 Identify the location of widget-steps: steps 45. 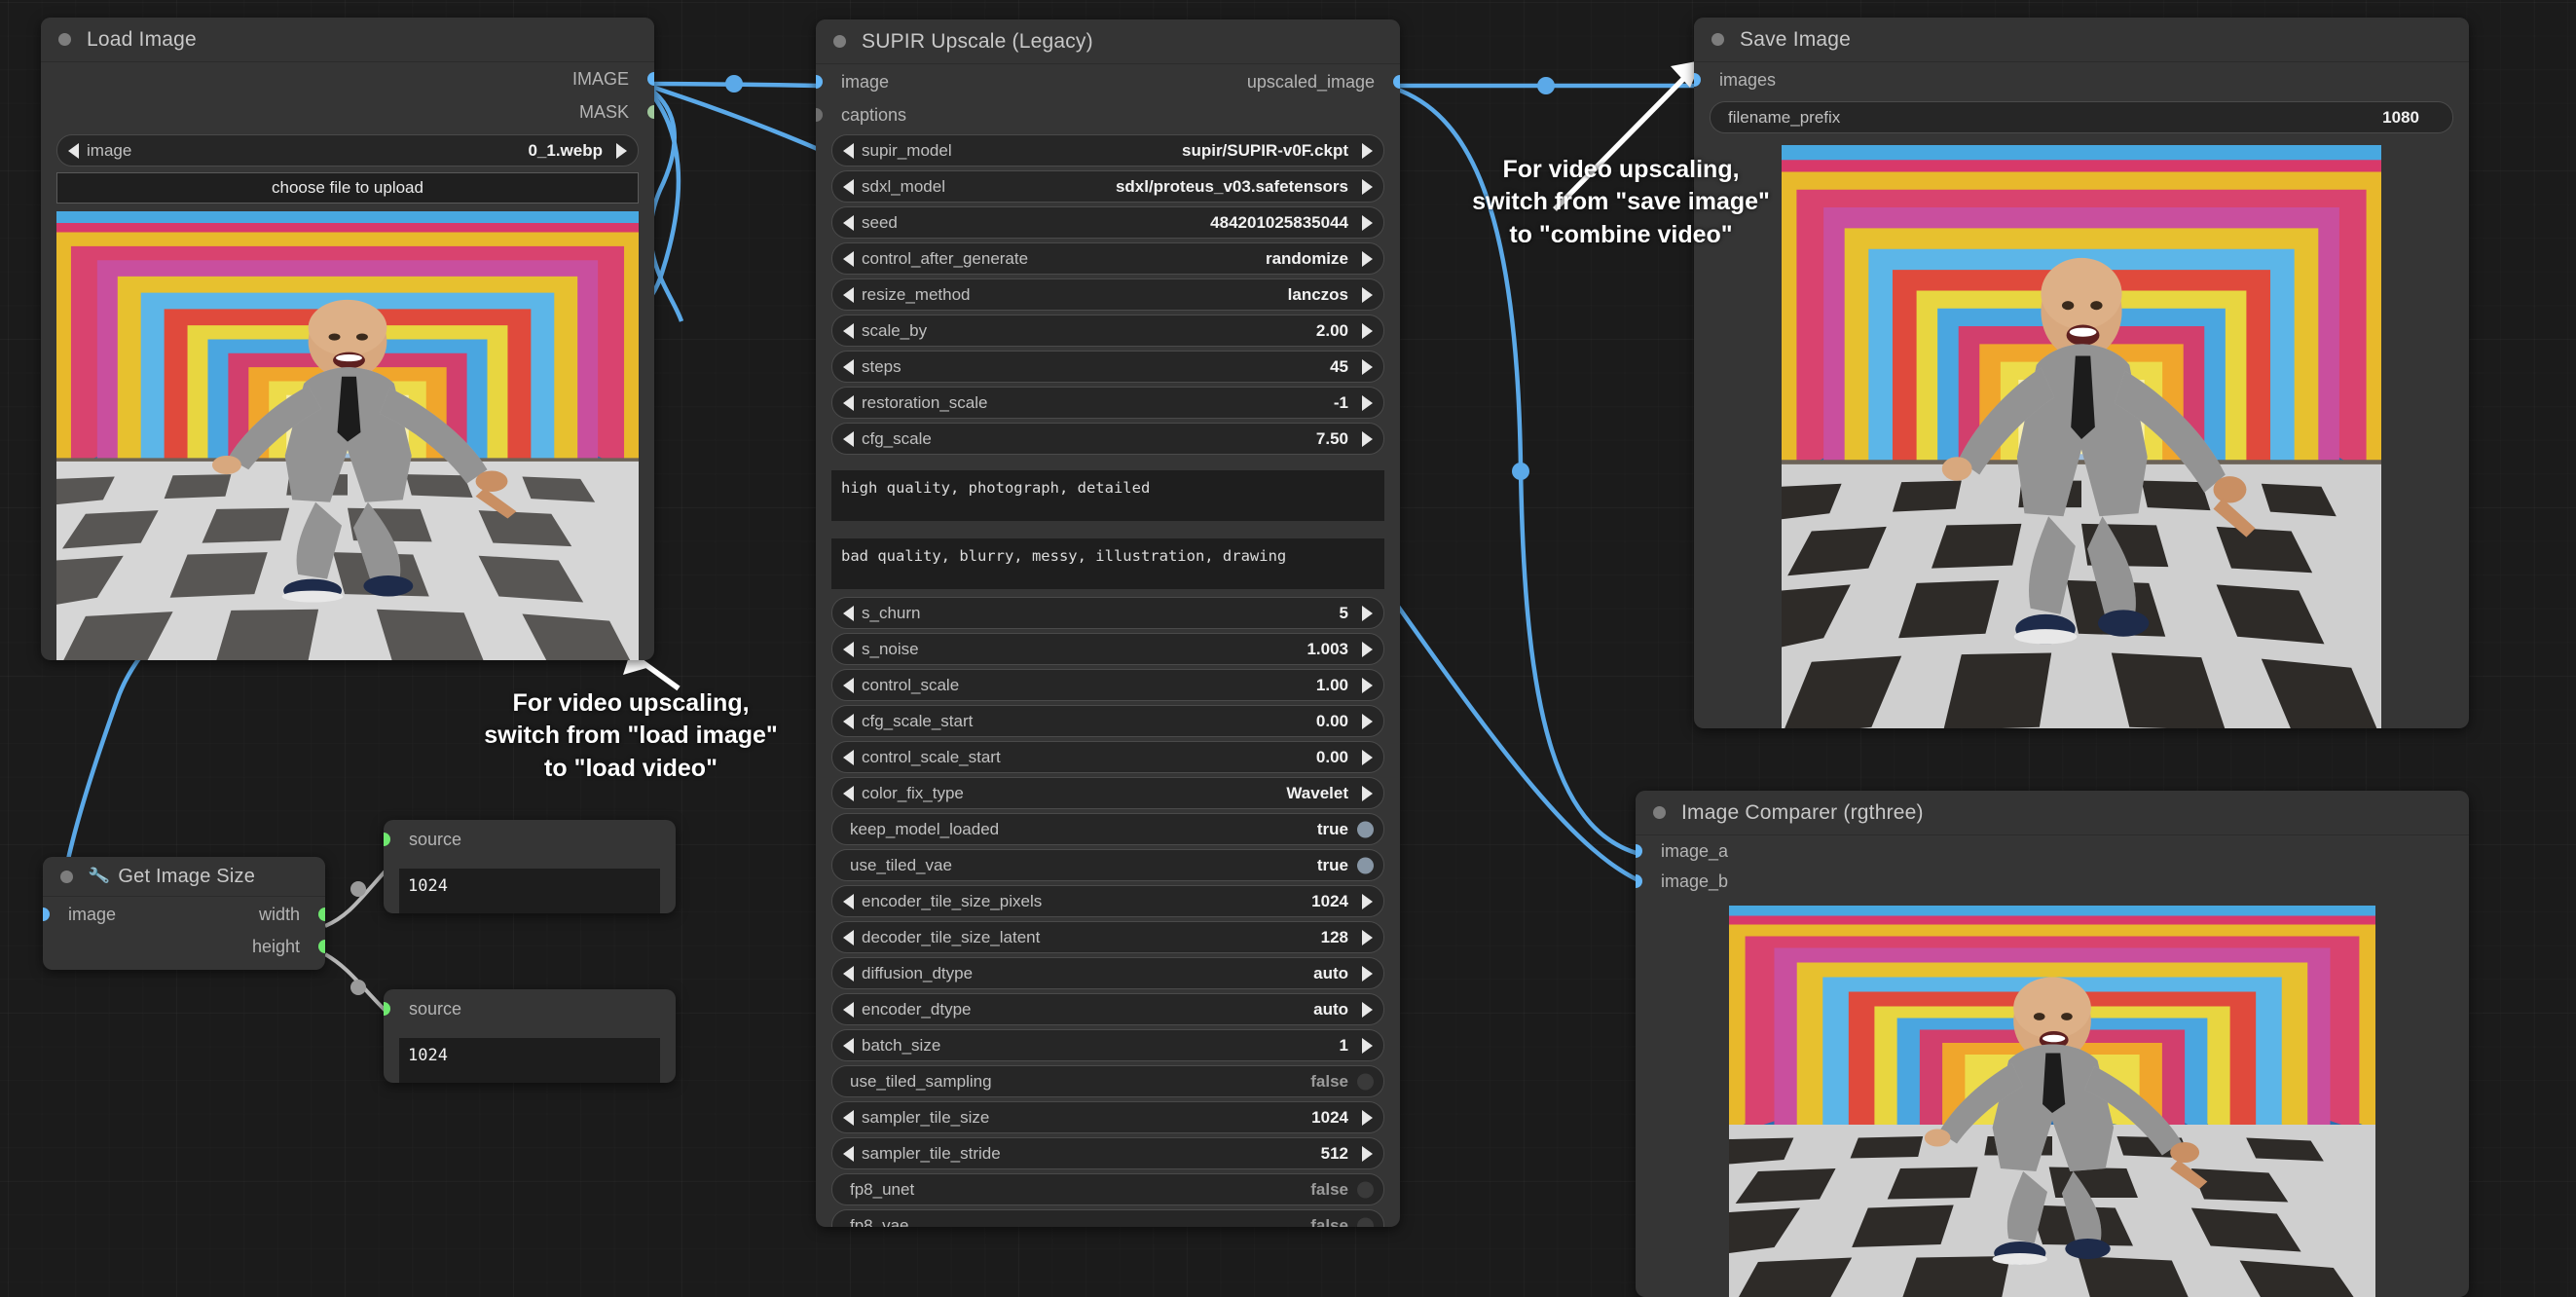
(1107, 367).